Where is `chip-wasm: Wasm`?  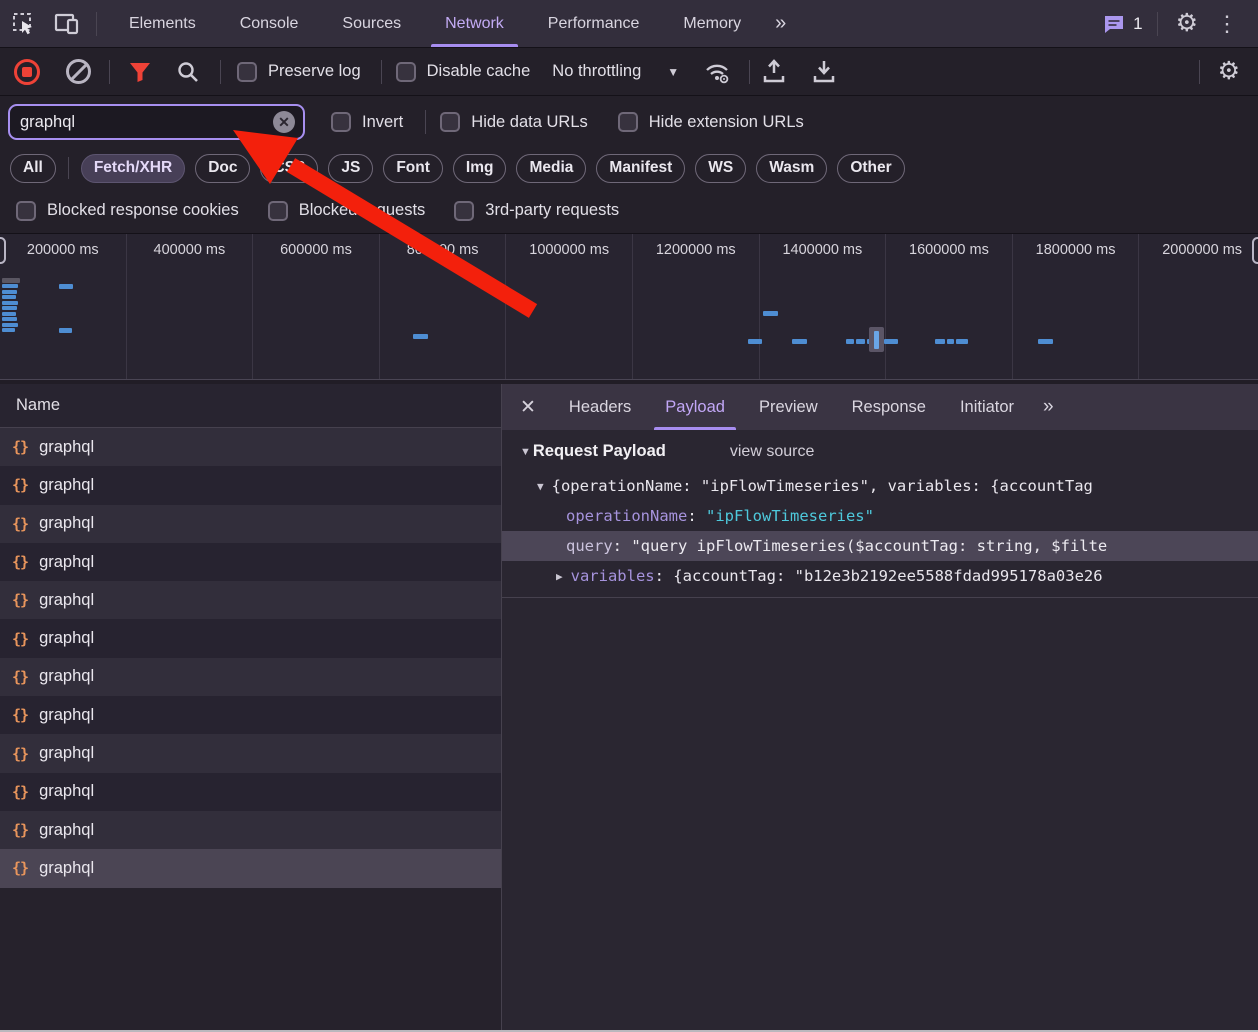 chip-wasm: Wasm is located at coordinates (792, 168).